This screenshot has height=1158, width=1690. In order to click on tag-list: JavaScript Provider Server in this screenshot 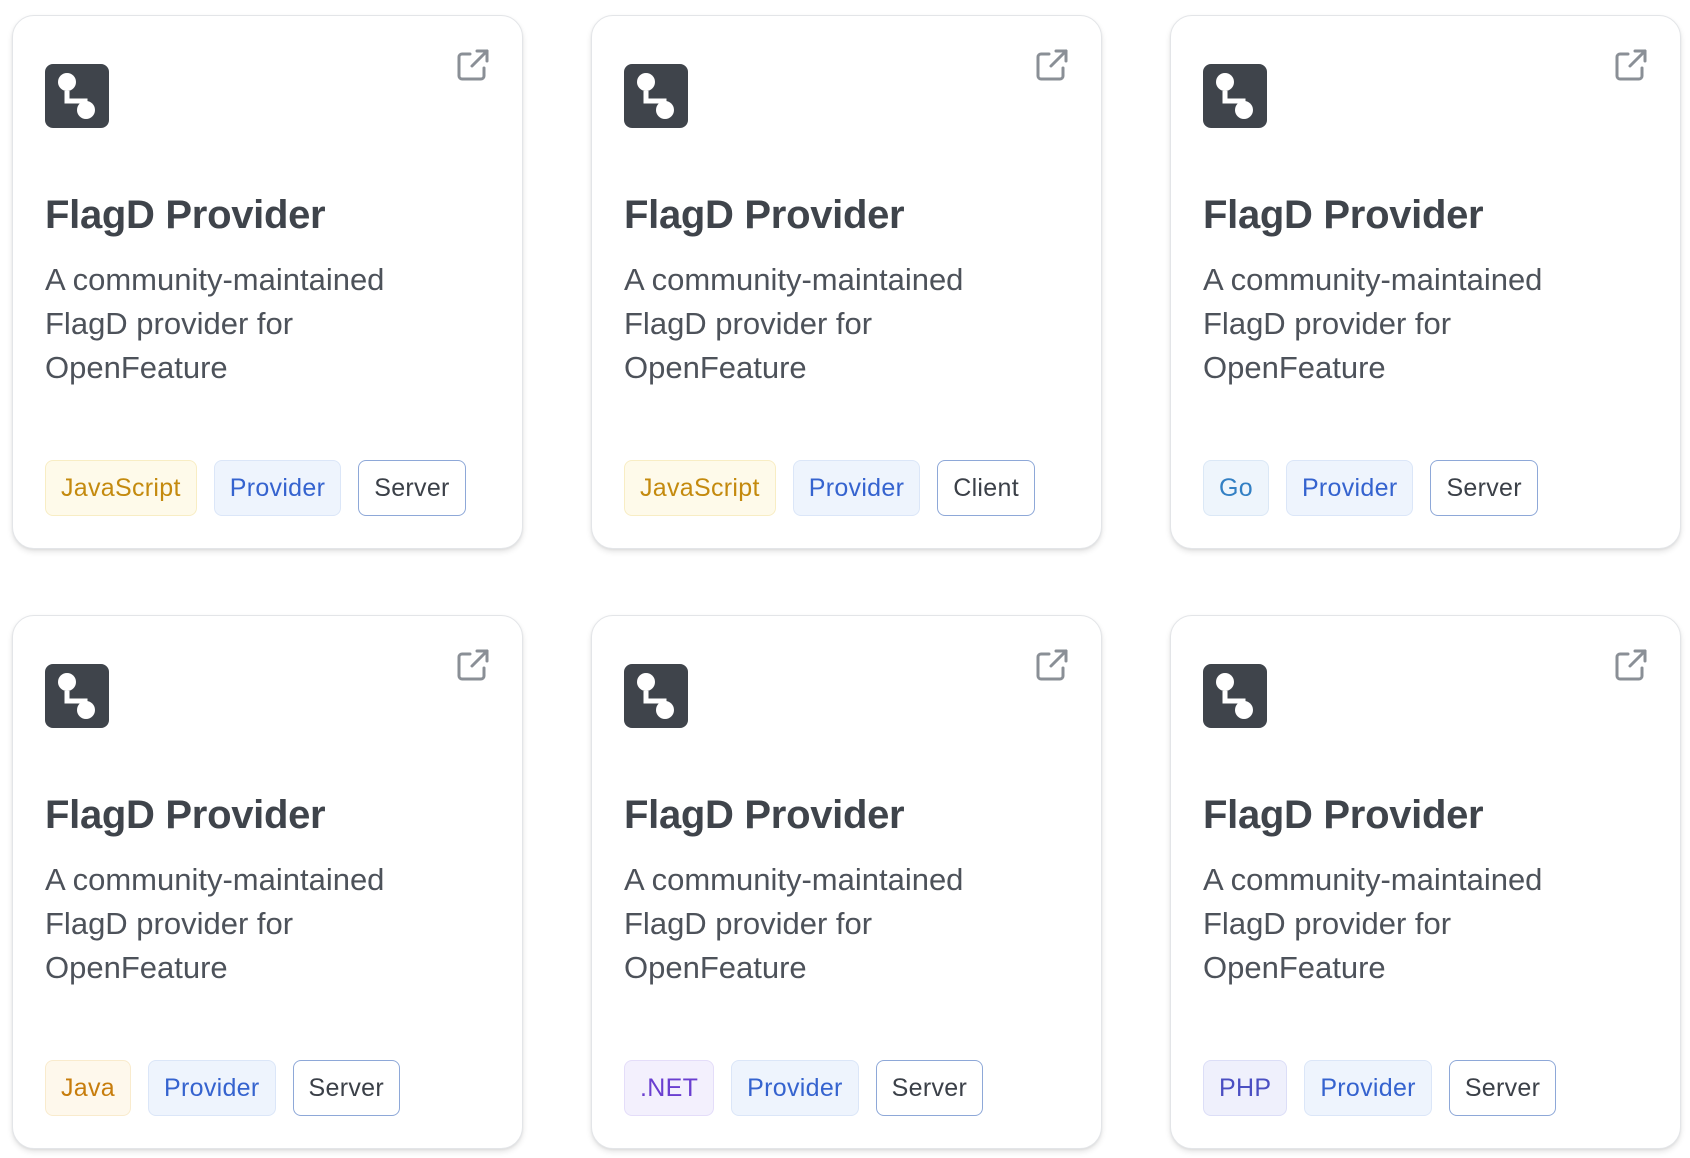, I will do `click(255, 488)`.